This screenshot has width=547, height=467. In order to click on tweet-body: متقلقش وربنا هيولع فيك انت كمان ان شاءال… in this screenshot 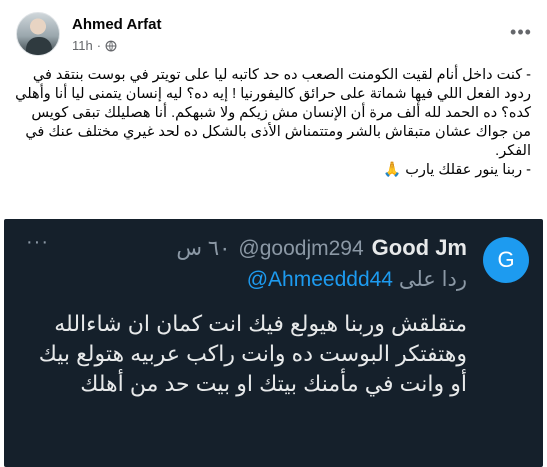, I will do `click(252, 353)`.